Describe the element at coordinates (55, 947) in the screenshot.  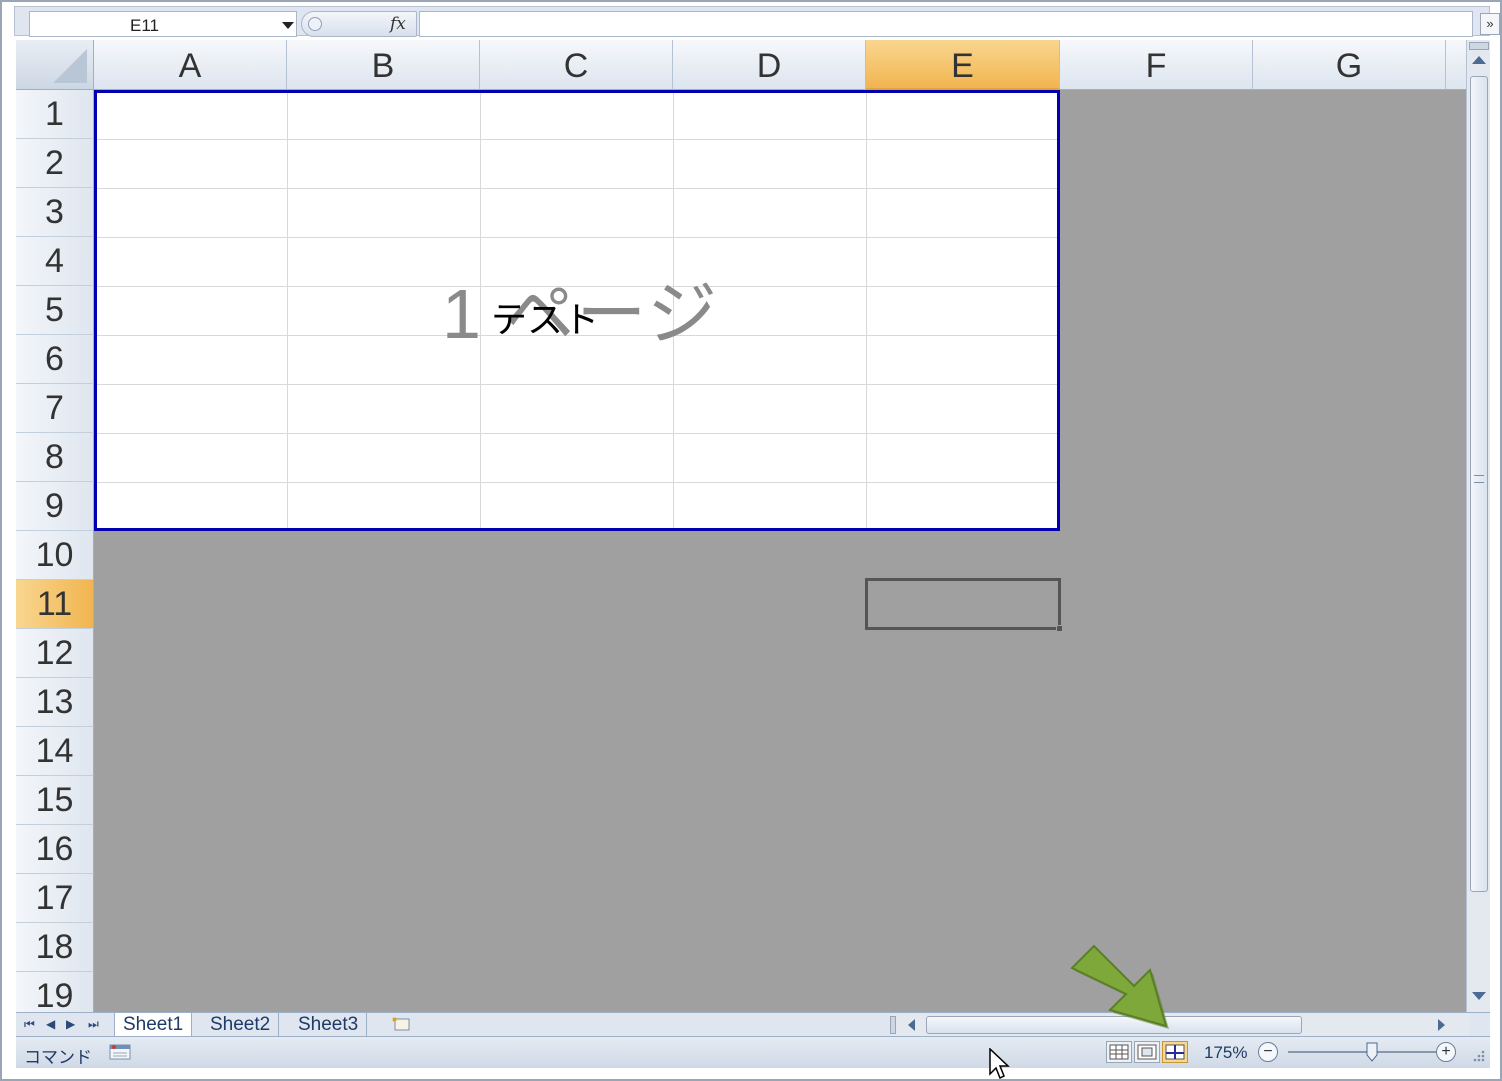
I see `row-header-18: 18` at that location.